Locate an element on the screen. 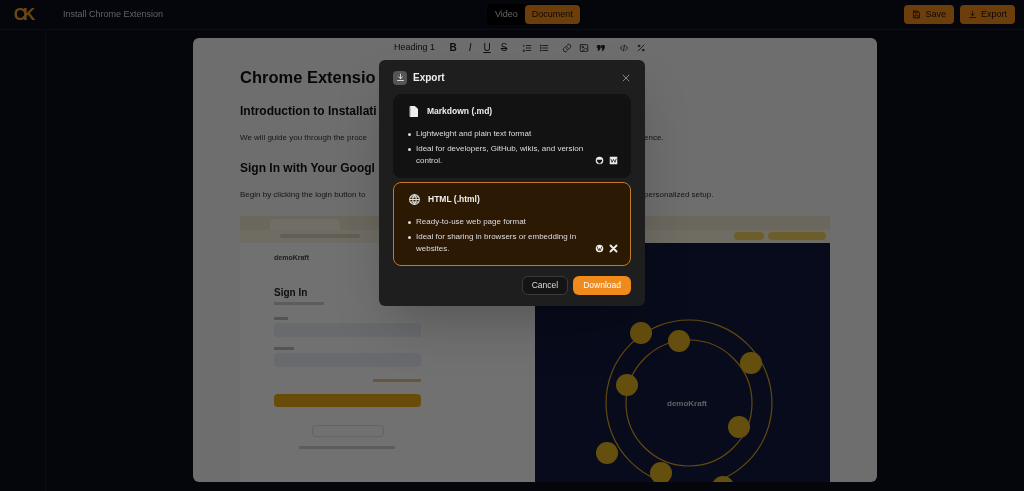 This screenshot has width=1024, height=491. italic-button: I is located at coordinates (470, 47).